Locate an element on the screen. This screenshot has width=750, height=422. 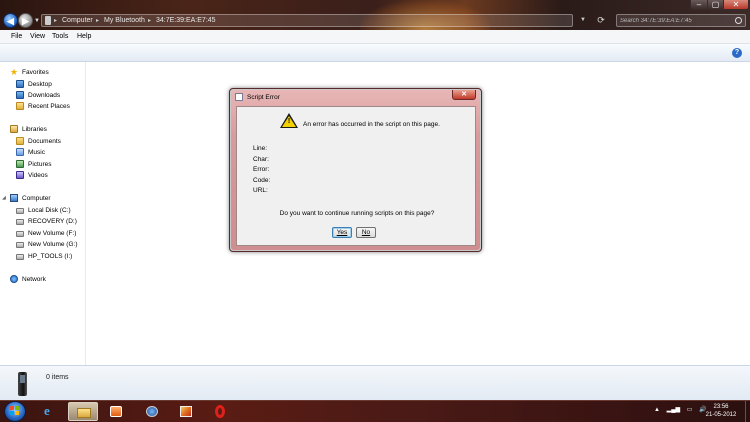
yes-button: Yes is located at coordinates (342, 232).